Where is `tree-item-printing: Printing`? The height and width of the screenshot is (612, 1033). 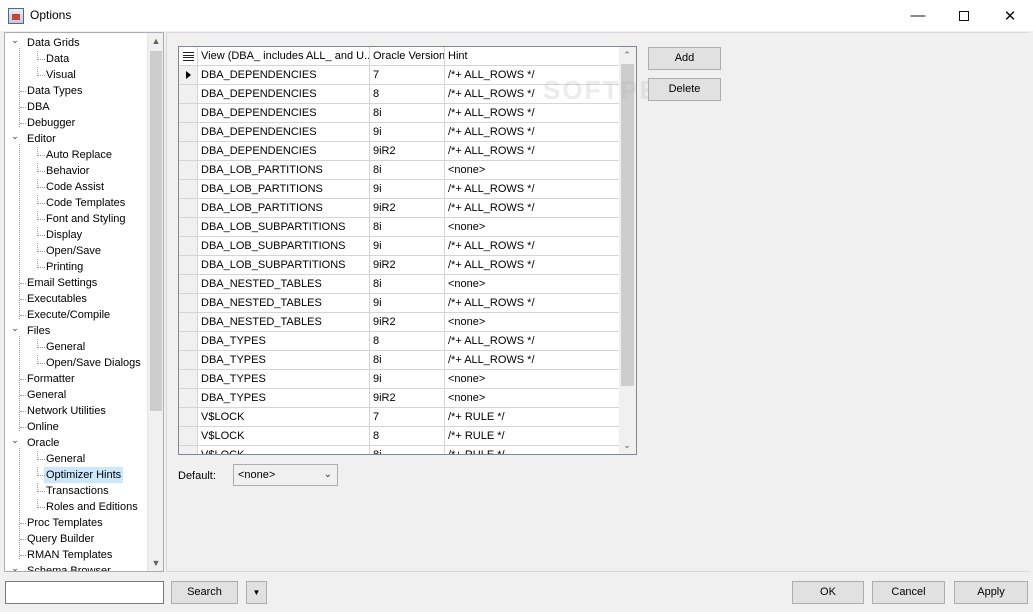
tree-item-printing: Printing is located at coordinates (64, 267).